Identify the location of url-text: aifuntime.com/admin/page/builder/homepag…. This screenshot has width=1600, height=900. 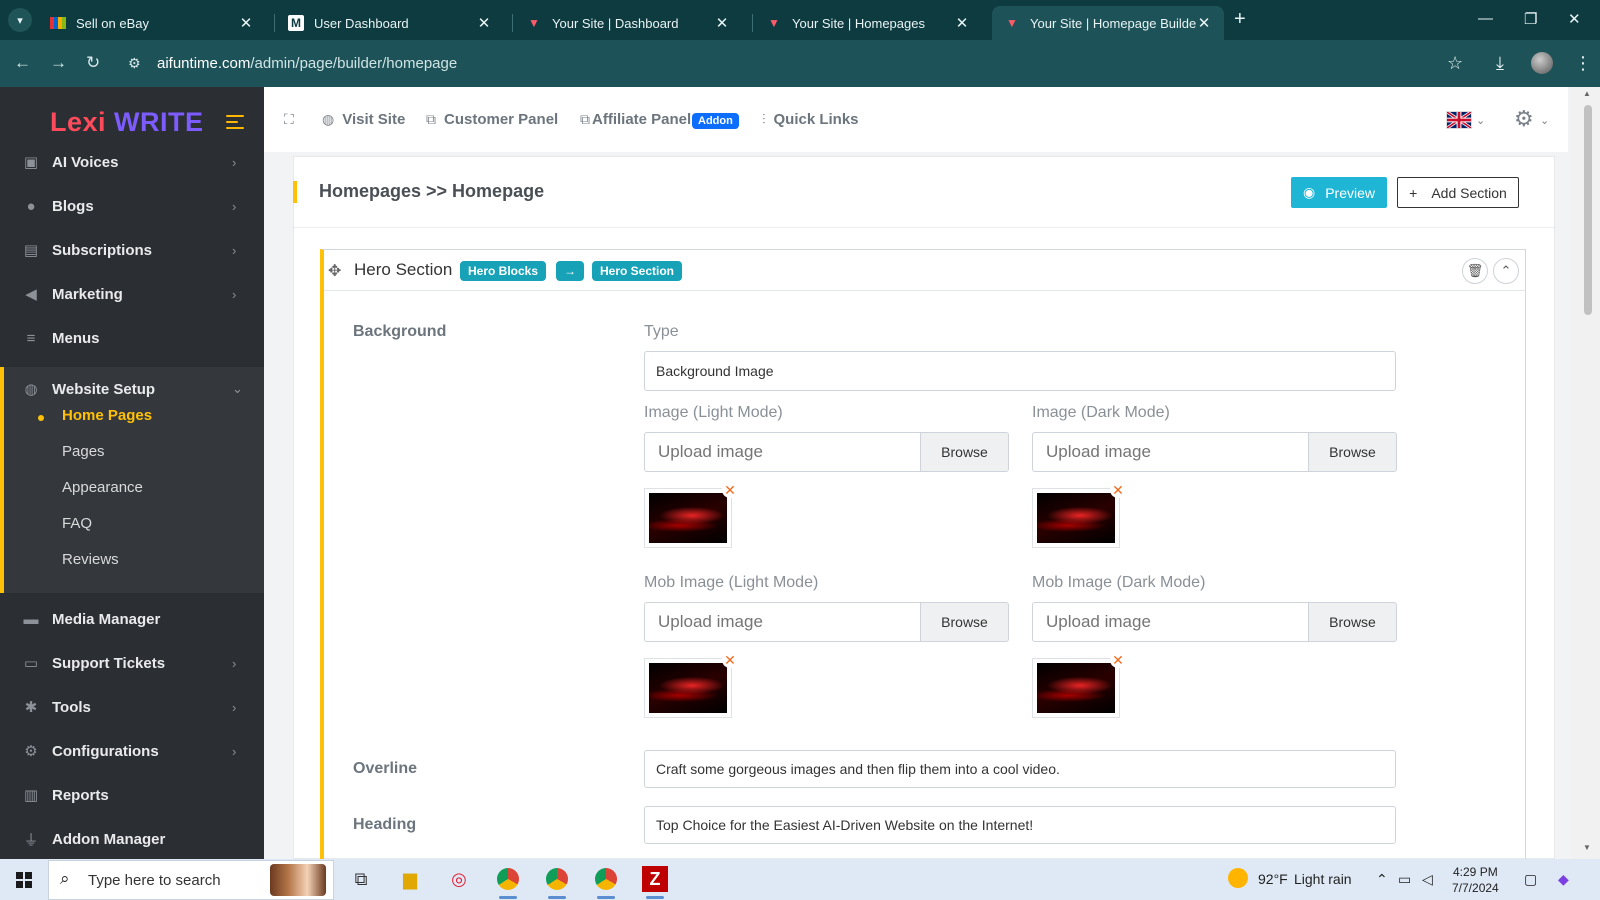
(307, 63).